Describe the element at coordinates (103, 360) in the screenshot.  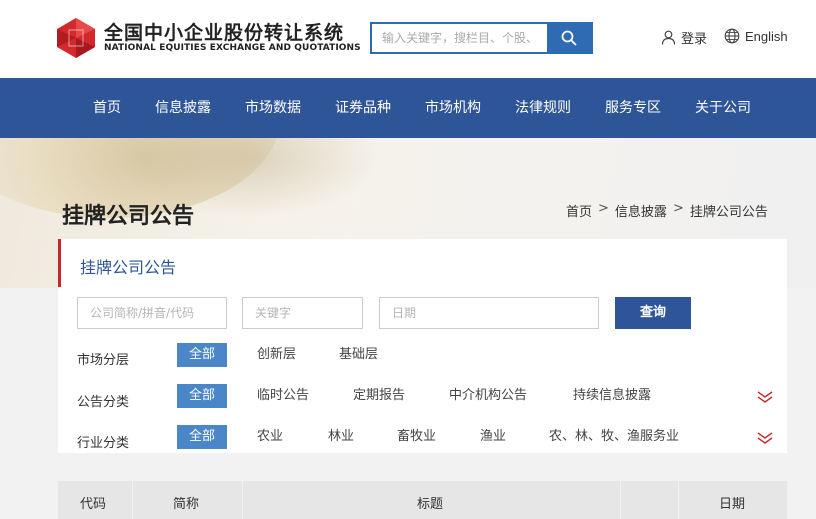
I see `market-tier-label: 市场分层` at that location.